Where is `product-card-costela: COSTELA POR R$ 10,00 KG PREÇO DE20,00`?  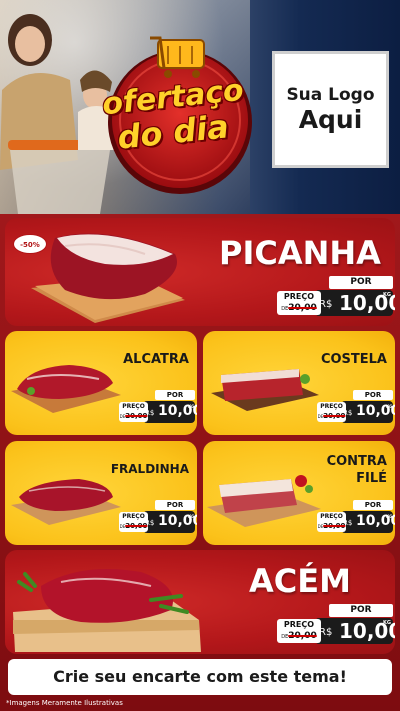 product-card-costela: COSTELA POR R$ 10,00 KG PREÇO DE20,00 is located at coordinates (299, 383).